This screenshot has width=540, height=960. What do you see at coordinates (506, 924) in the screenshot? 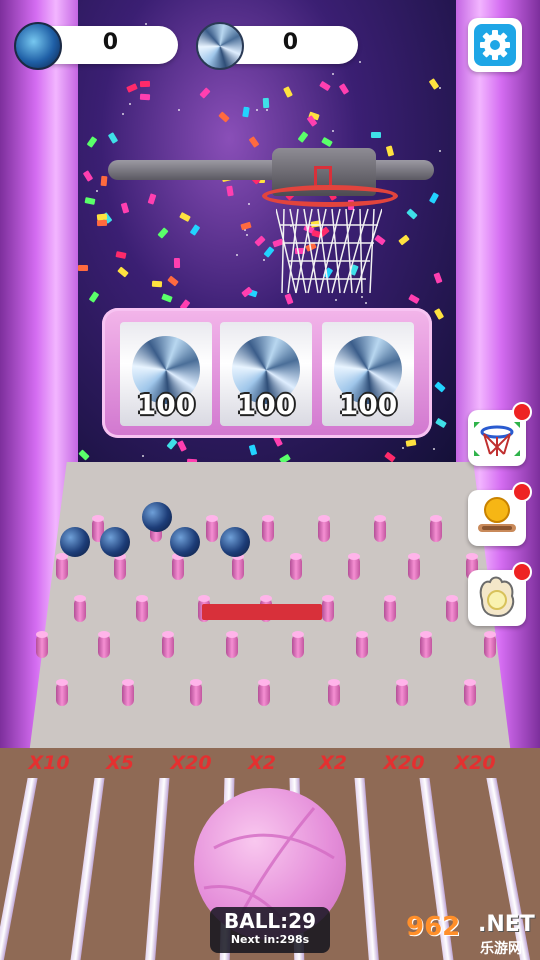
I see `watermark-tld: .NET` at bounding box center [506, 924].